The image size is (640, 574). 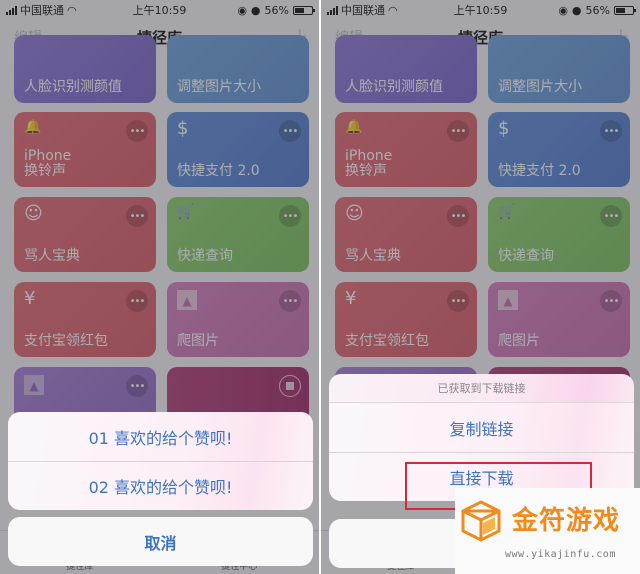 I want to click on cancel-button: 取消, so click(x=160, y=541).